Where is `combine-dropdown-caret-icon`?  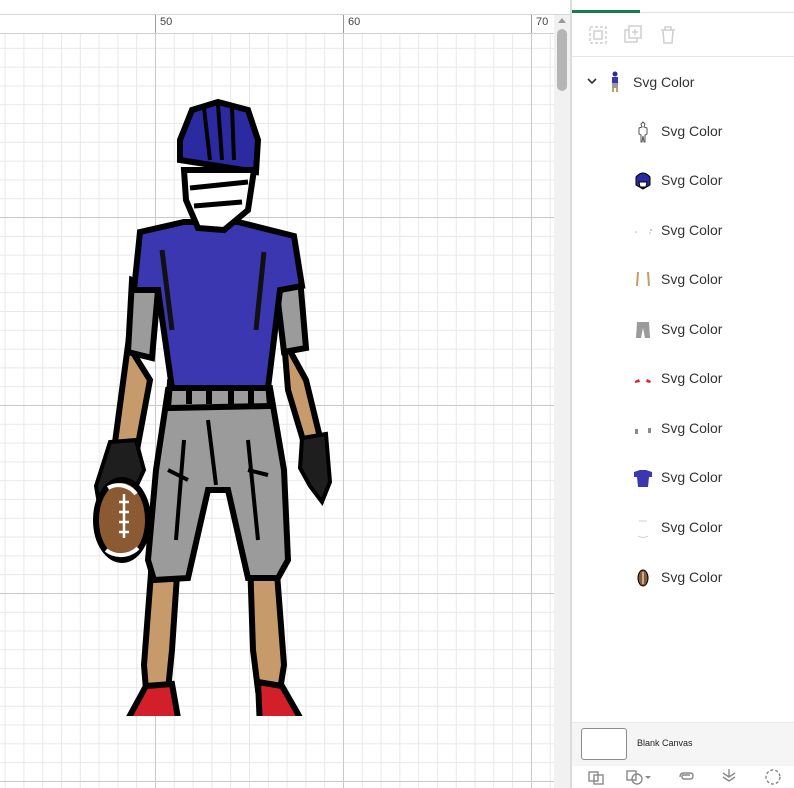 combine-dropdown-caret-icon is located at coordinates (648, 777).